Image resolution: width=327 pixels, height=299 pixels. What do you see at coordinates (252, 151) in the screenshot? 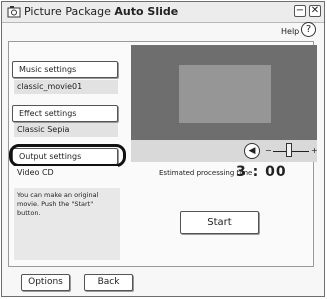
I see `speaker-icon: ◀` at bounding box center [252, 151].